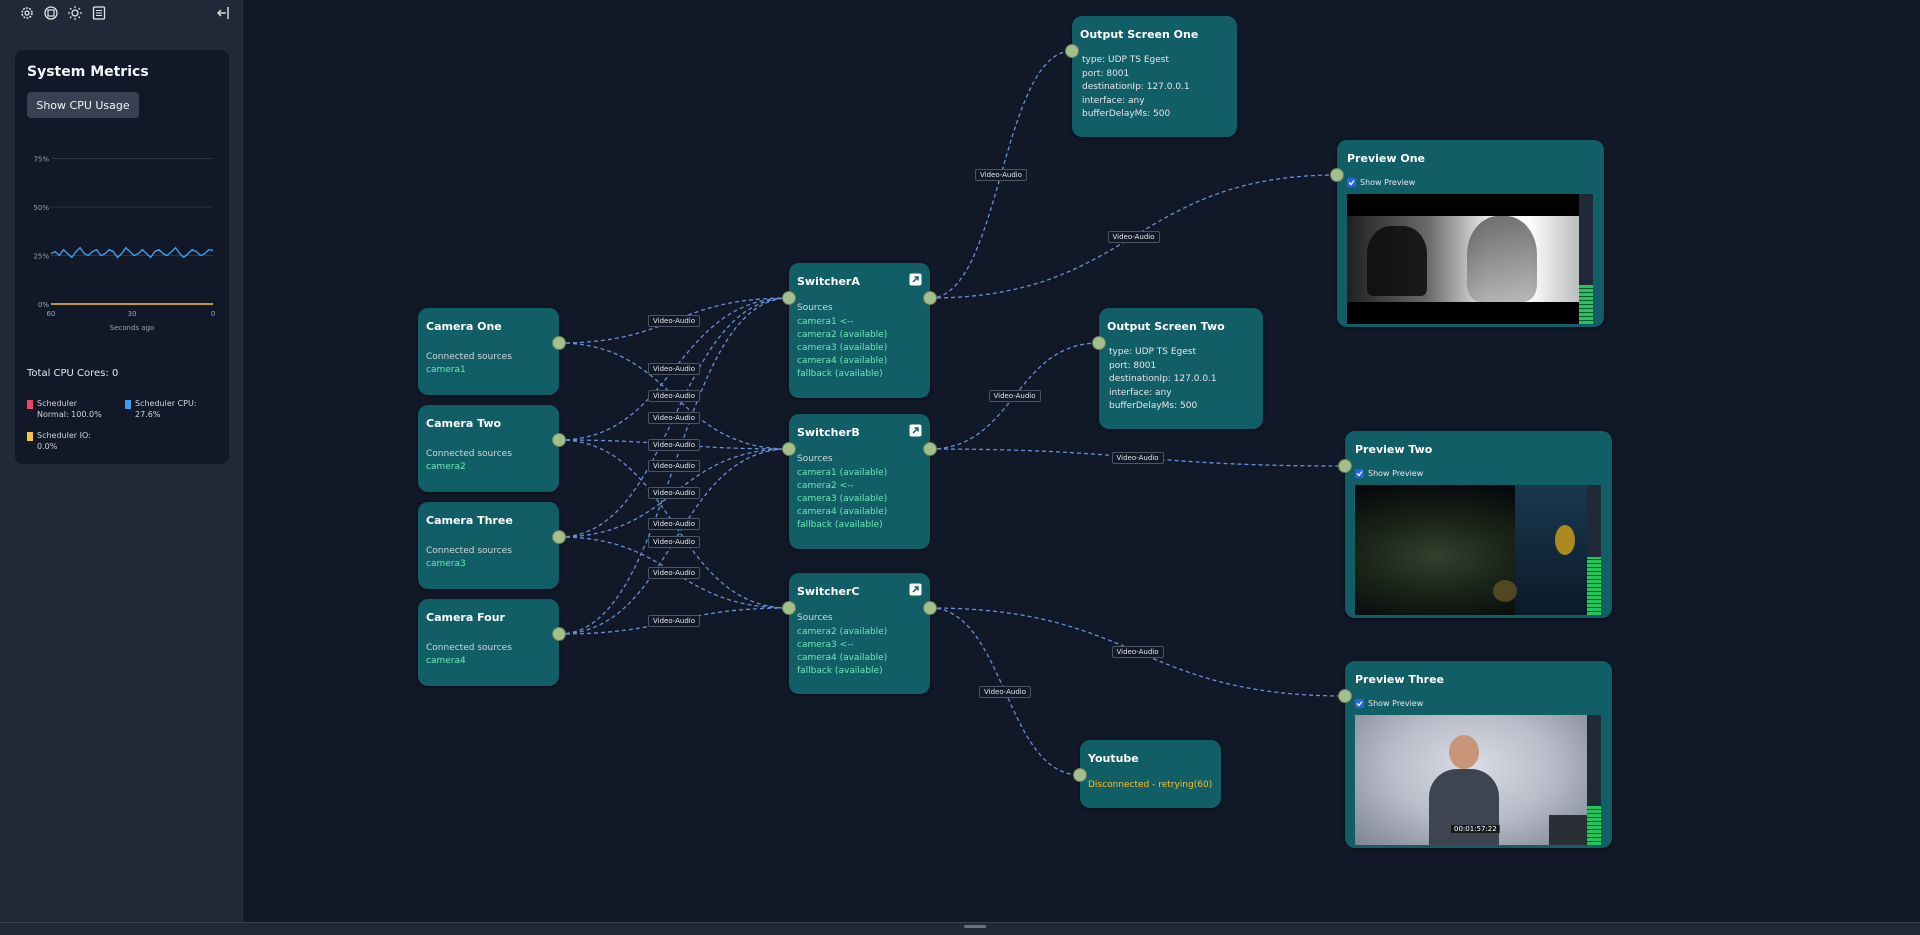 This screenshot has width=1920, height=935. Describe the element at coordinates (446, 467) in the screenshot. I see `connected-source: camera2` at that location.